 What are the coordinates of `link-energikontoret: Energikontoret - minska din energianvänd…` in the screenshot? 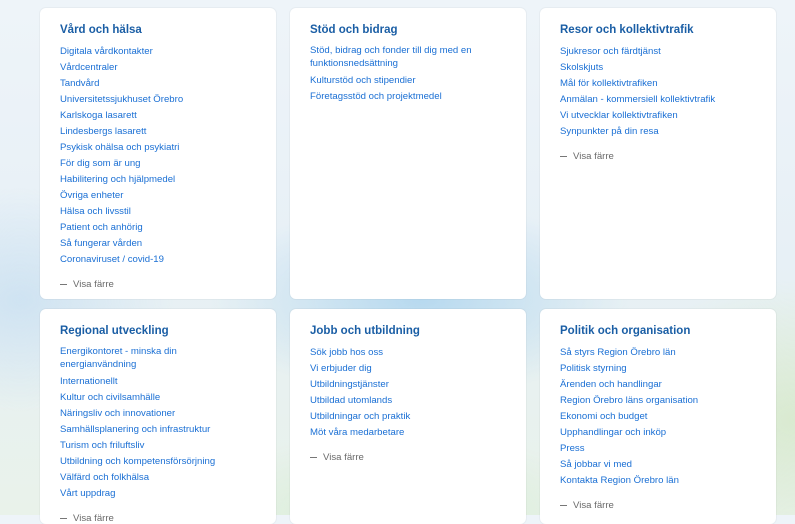 It's located at (118, 358).